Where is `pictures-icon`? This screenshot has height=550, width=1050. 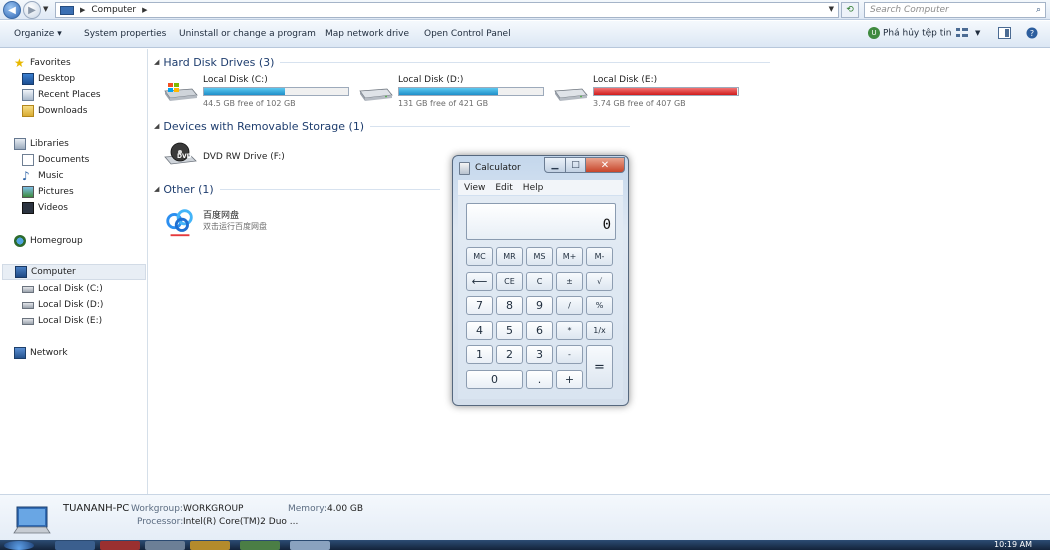 pictures-icon is located at coordinates (28, 192).